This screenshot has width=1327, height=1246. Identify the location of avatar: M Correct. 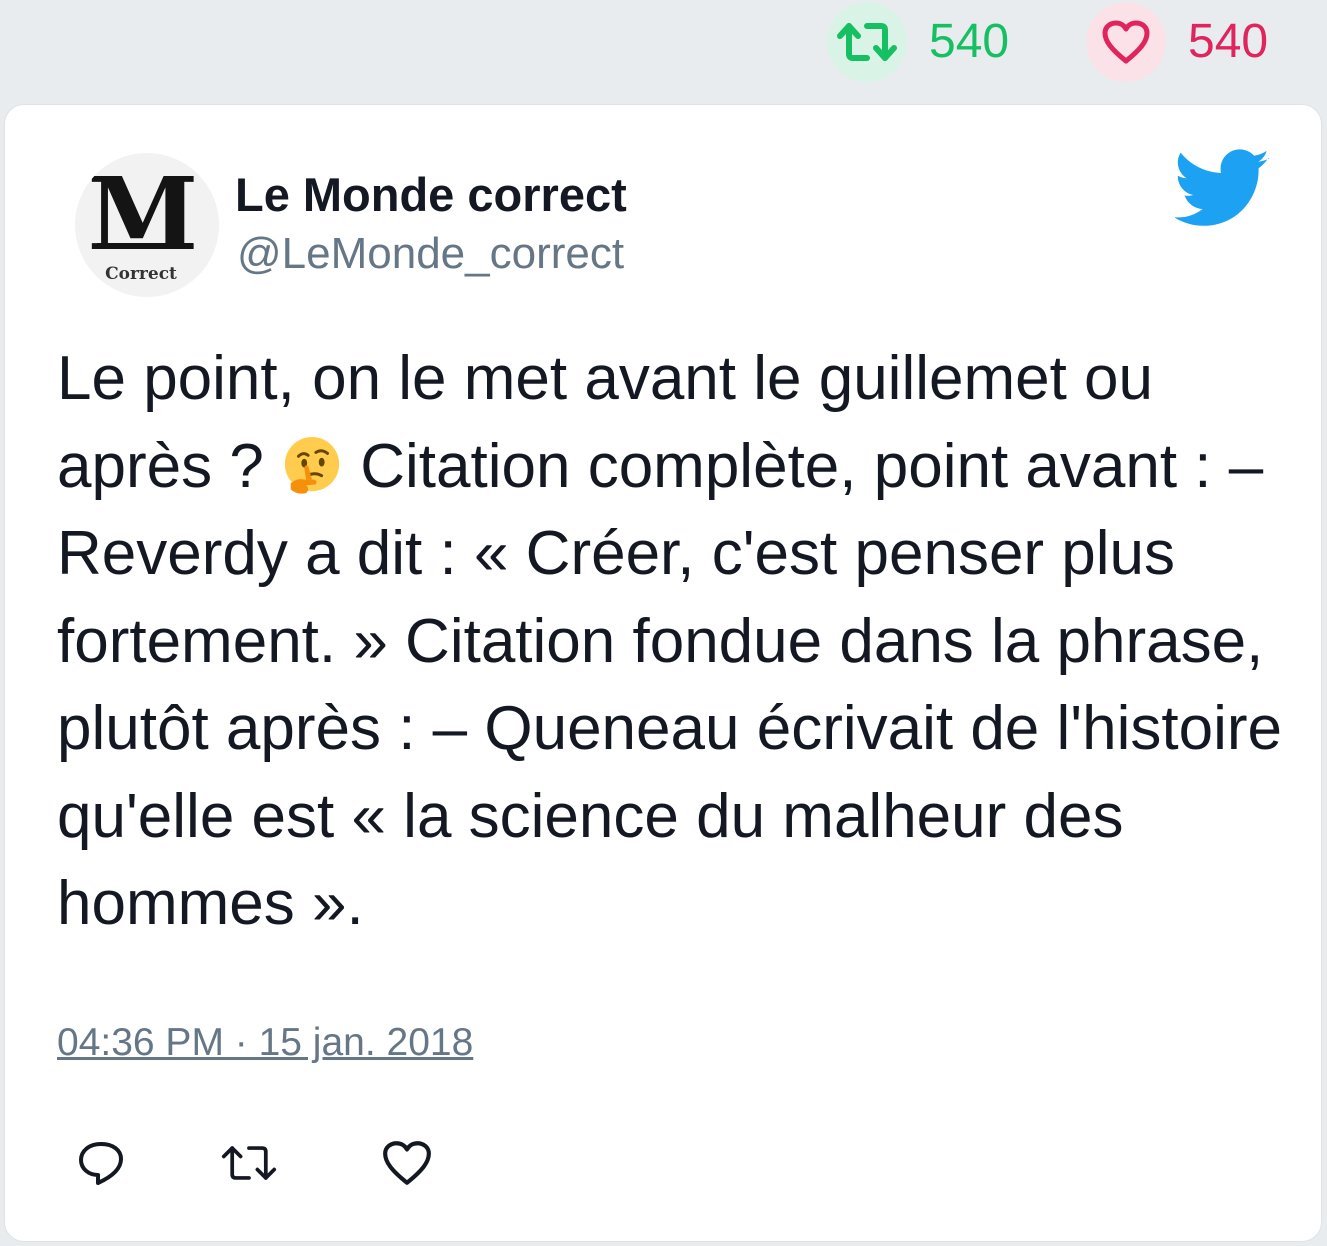
(147, 225).